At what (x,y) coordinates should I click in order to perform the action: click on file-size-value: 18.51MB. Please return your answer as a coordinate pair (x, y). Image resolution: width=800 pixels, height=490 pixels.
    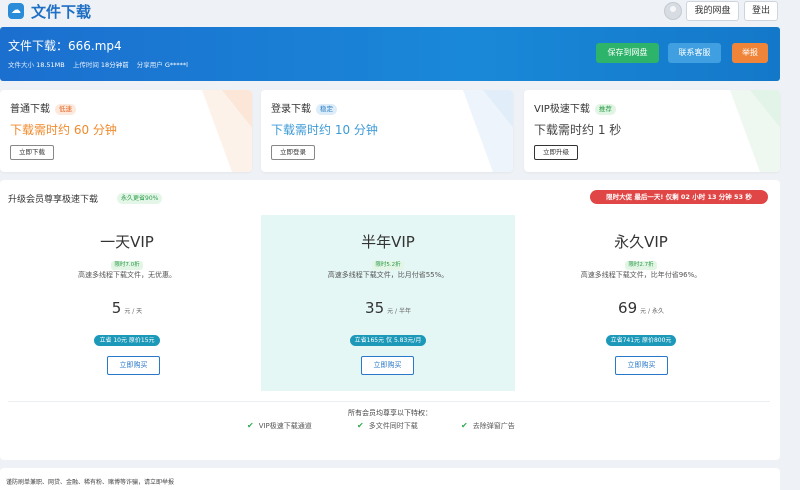
    Looking at the image, I should click on (50, 65).